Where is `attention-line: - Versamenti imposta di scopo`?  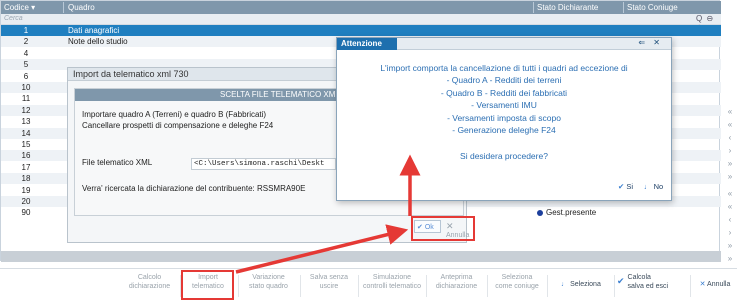
attention-line: - Versamenti imposta di scopo is located at coordinates (504, 117).